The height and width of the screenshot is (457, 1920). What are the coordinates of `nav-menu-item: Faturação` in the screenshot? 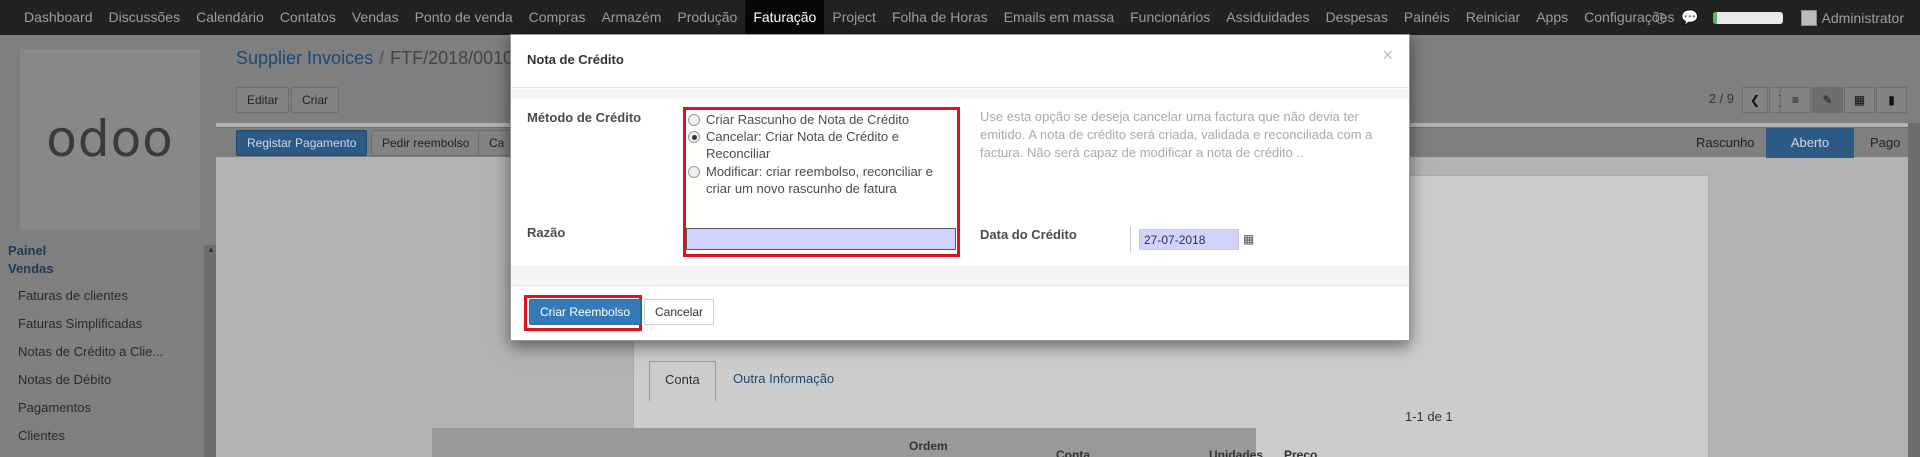 It's located at (785, 17).